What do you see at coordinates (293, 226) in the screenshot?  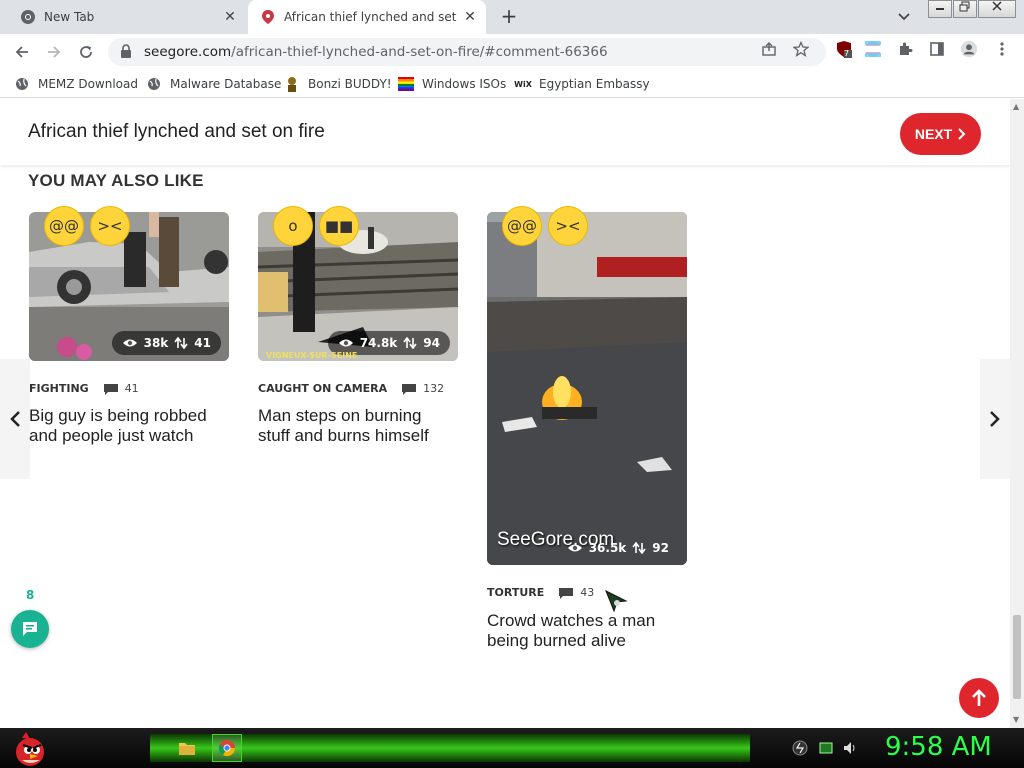 I see `shocked-emoji-icon: o` at bounding box center [293, 226].